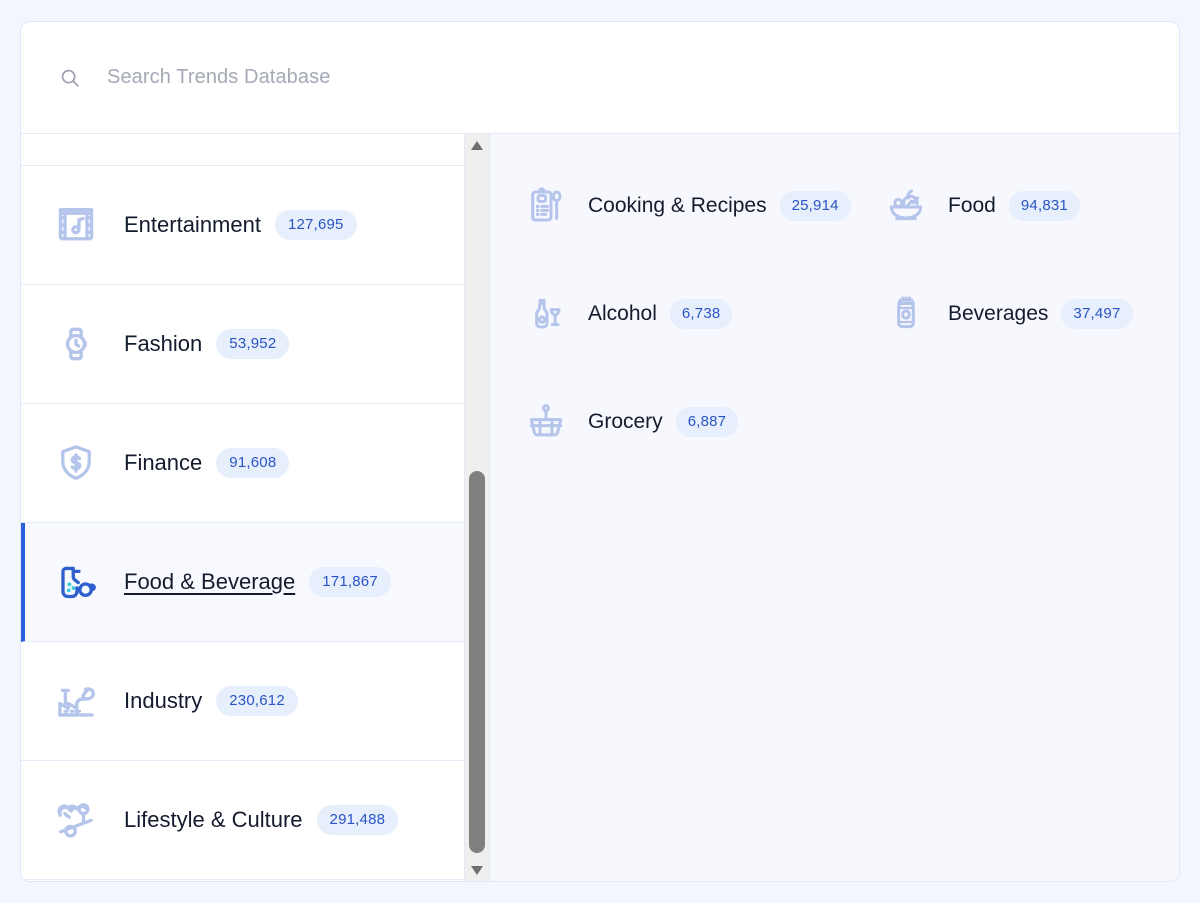 Image resolution: width=1200 pixels, height=903 pixels. I want to click on category-label: Entertainment, so click(192, 224).